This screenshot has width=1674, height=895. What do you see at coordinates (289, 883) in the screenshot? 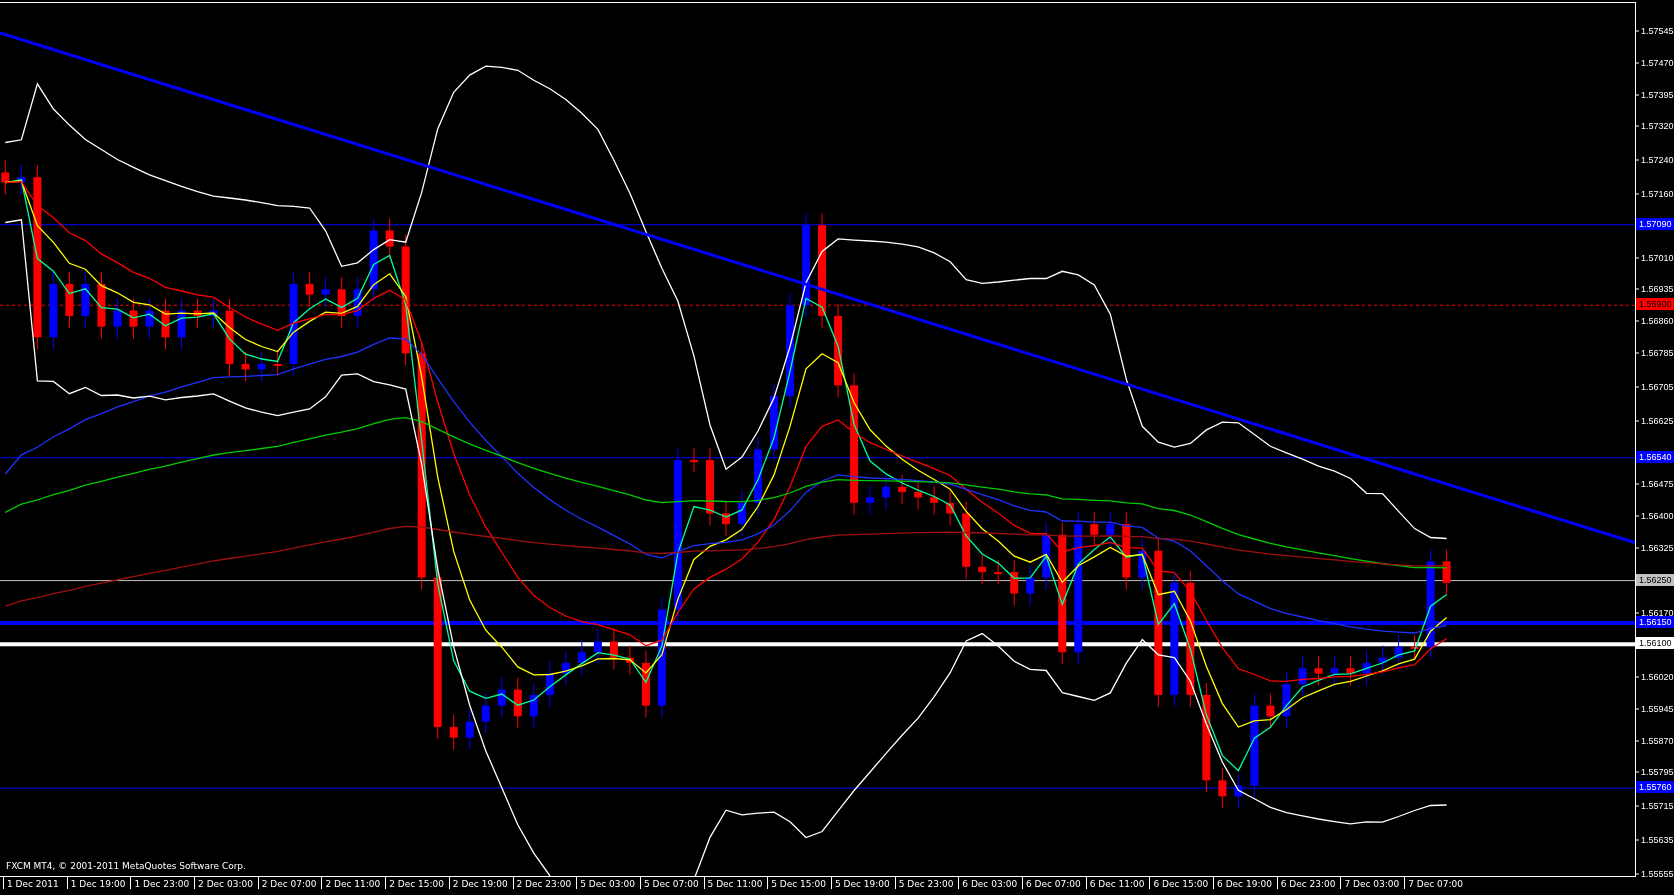
I see `time-label: 2 Dec 07:00` at bounding box center [289, 883].